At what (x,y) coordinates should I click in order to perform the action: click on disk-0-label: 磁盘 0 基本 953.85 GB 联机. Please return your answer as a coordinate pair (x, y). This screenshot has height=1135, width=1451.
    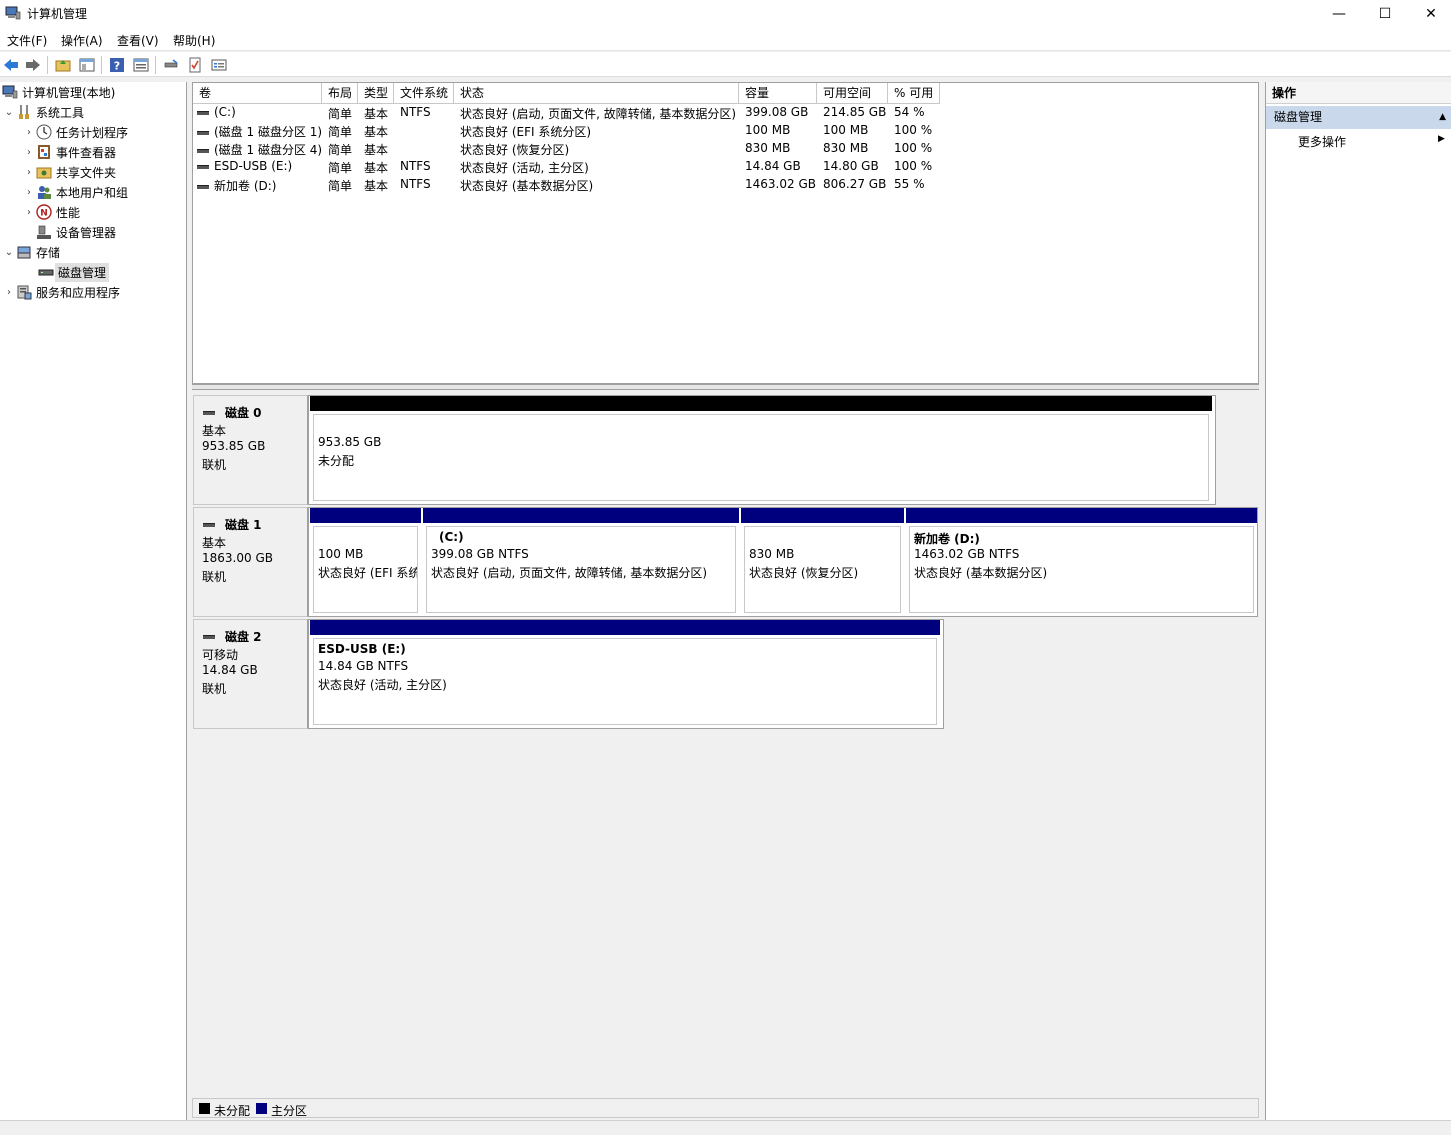
    Looking at the image, I should click on (250, 450).